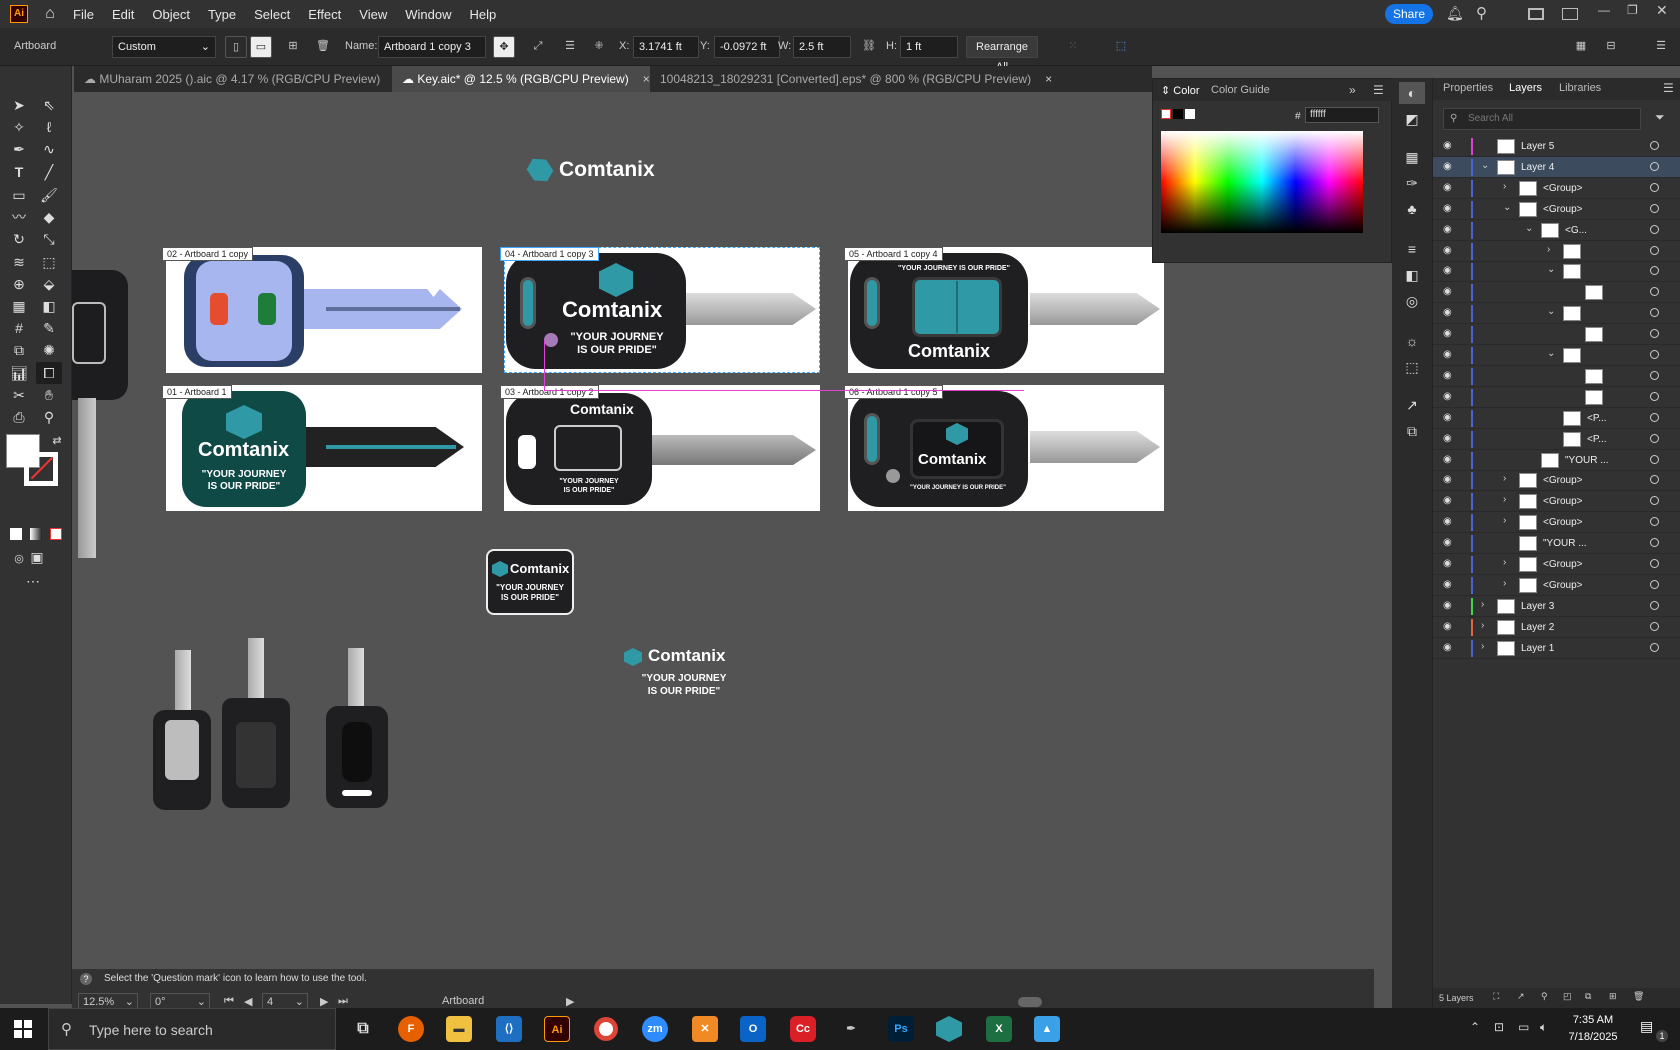 This screenshot has height=1050, width=1680. Describe the element at coordinates (1611, 47) in the screenshot. I see `align-panel-icon: ⊟` at that location.